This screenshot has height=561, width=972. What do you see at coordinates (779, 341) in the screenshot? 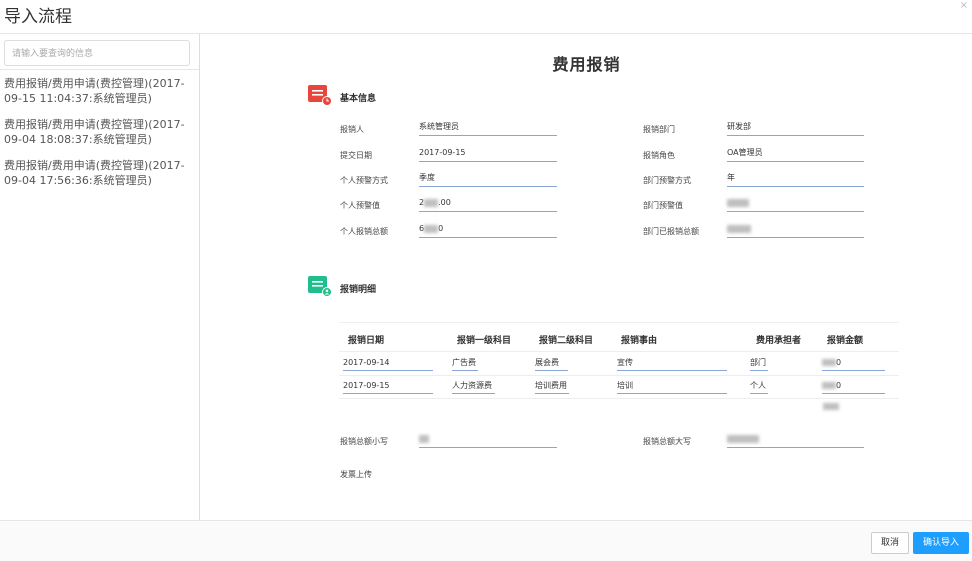
I see `column-header: 费用承担者` at bounding box center [779, 341].